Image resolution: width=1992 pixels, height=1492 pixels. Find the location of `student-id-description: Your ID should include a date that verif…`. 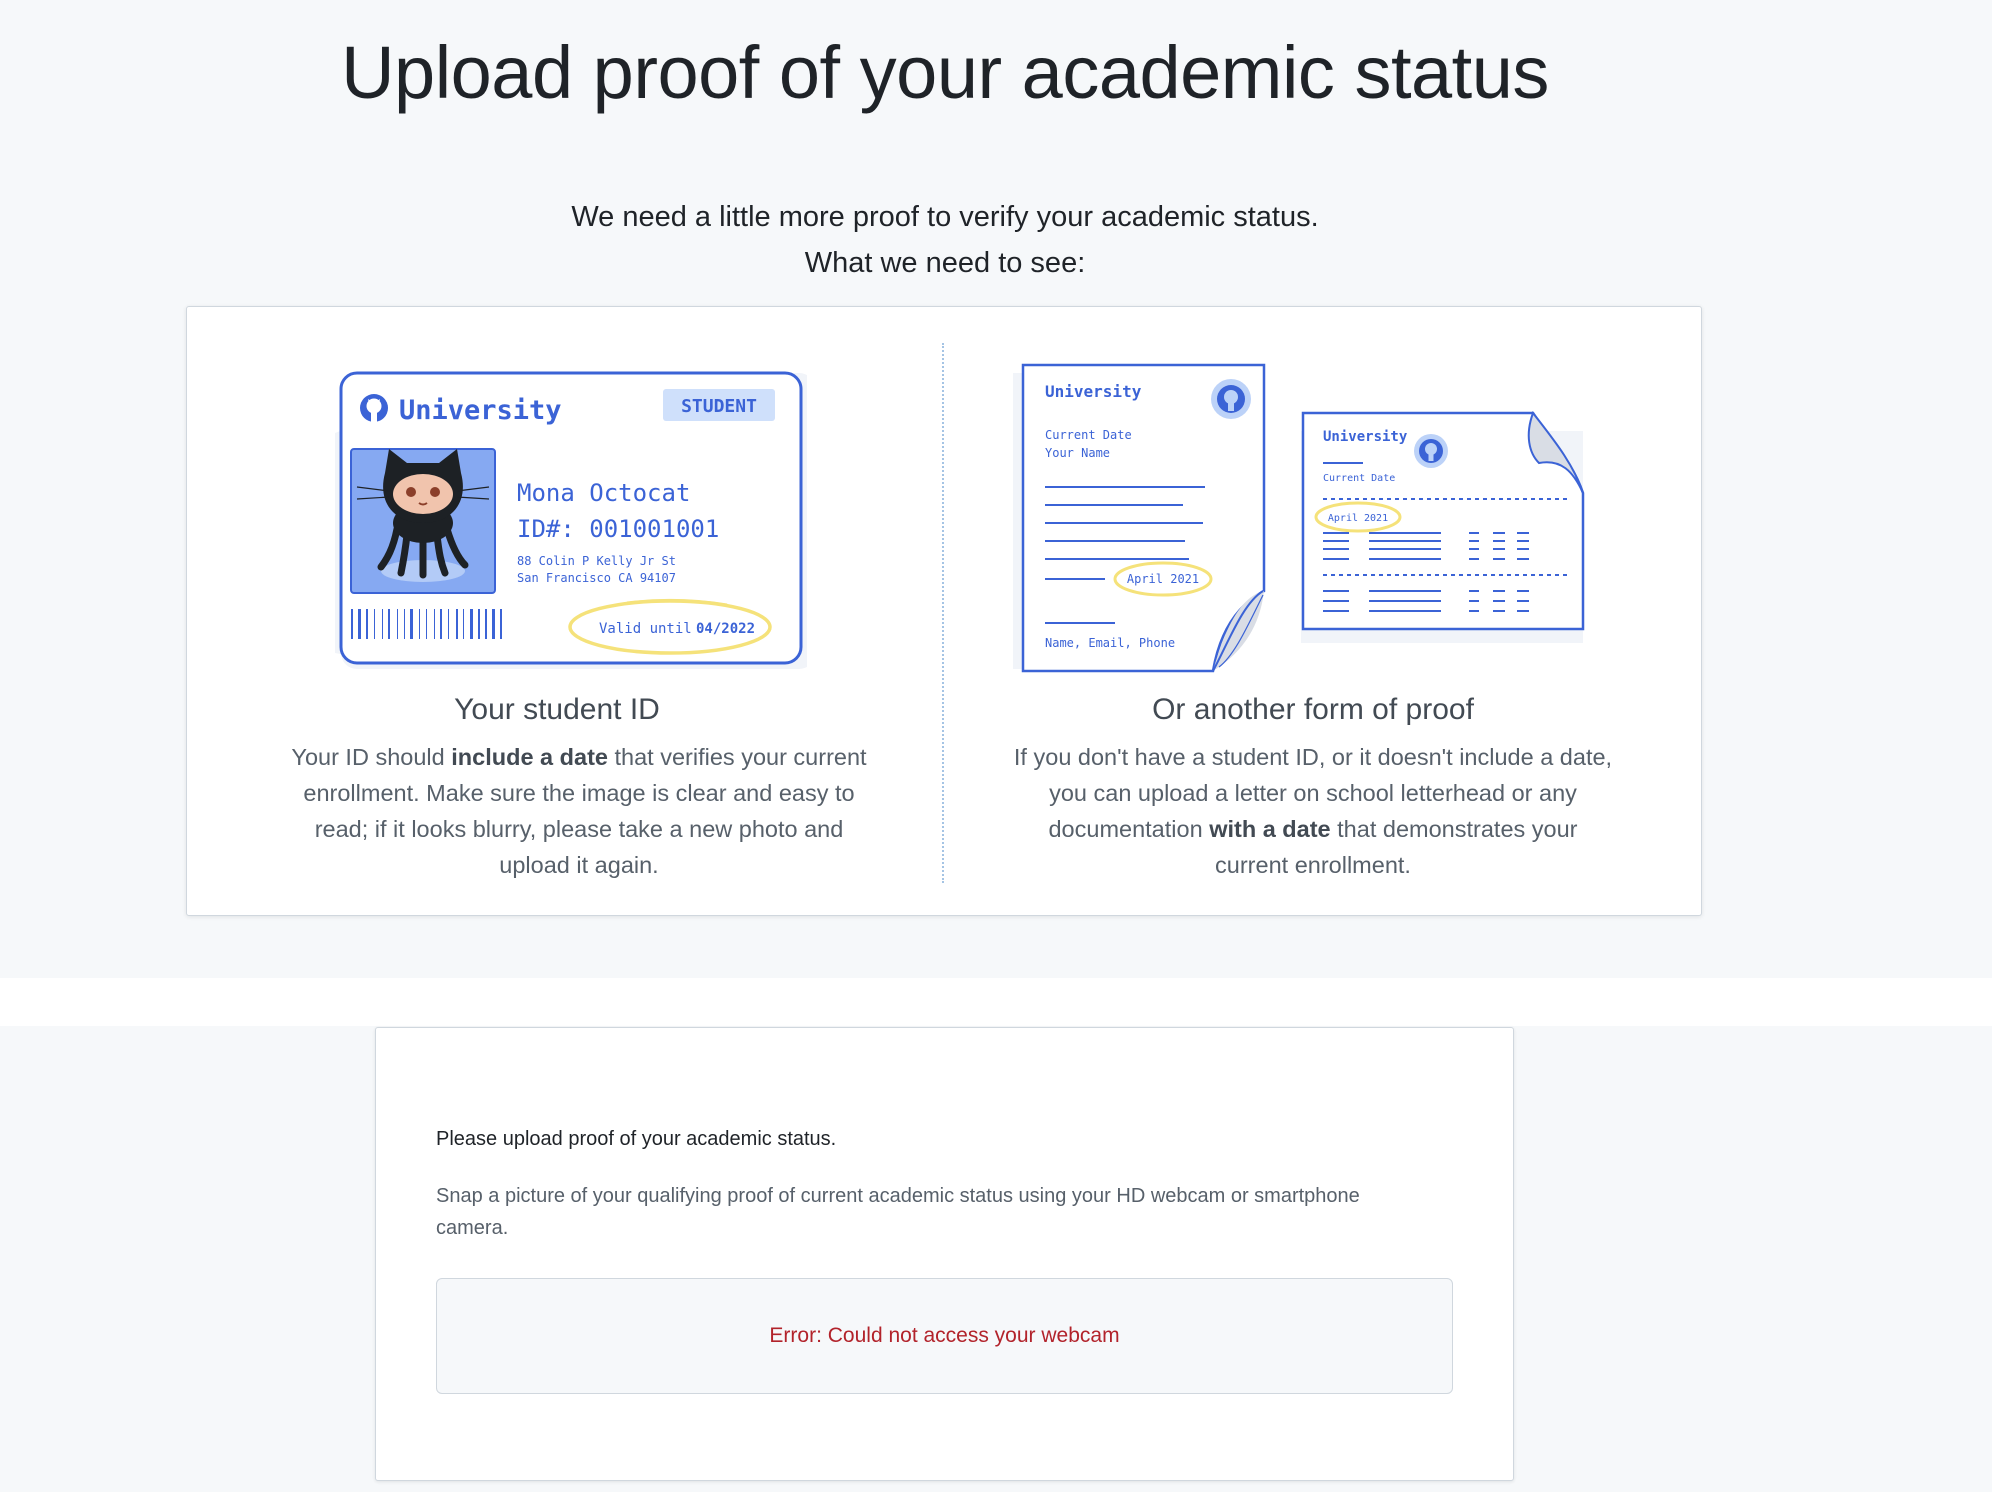

student-id-description: Your ID should include a date that verif… is located at coordinates (579, 811).